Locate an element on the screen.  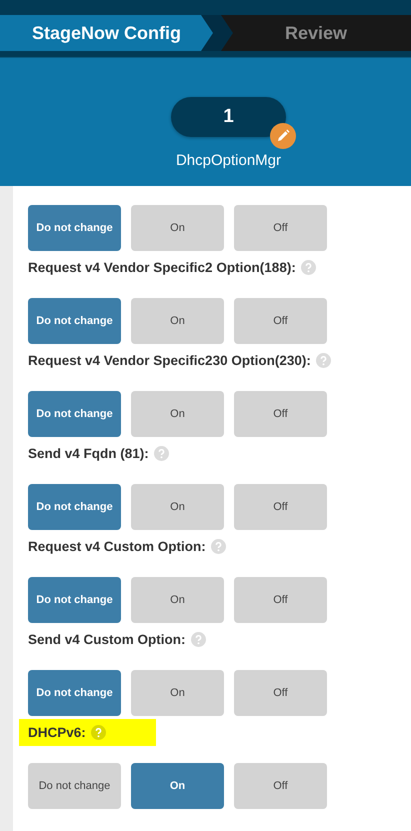
step-tab: StageNow Config is located at coordinates (106, 33).